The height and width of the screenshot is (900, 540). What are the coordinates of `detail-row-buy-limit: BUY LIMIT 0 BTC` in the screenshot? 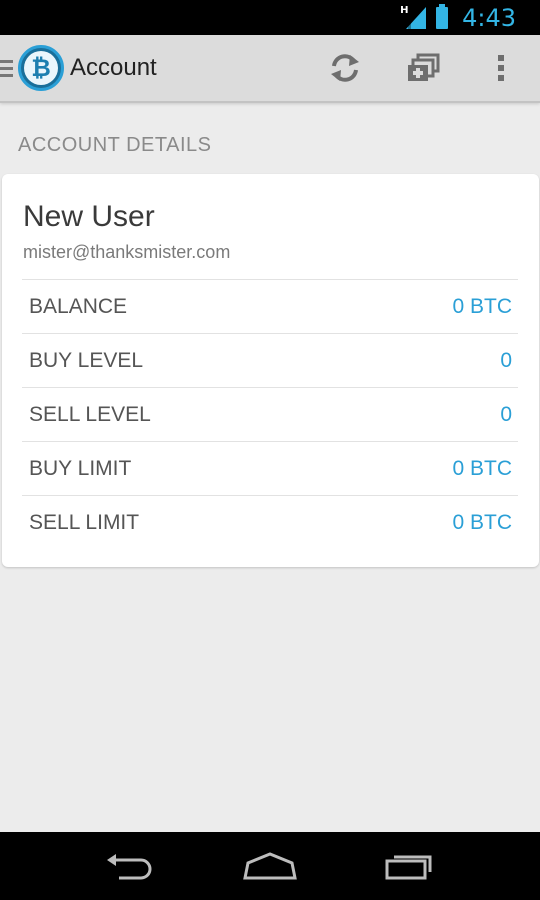 It's located at (270, 468).